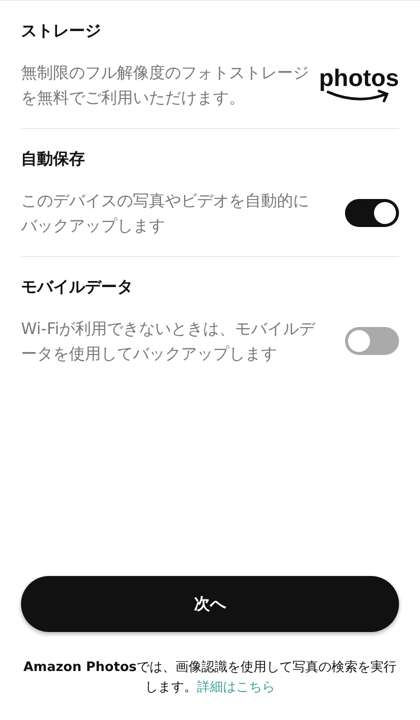 This screenshot has height=720, width=420. I want to click on section-heading: ストレージ, so click(61, 31).